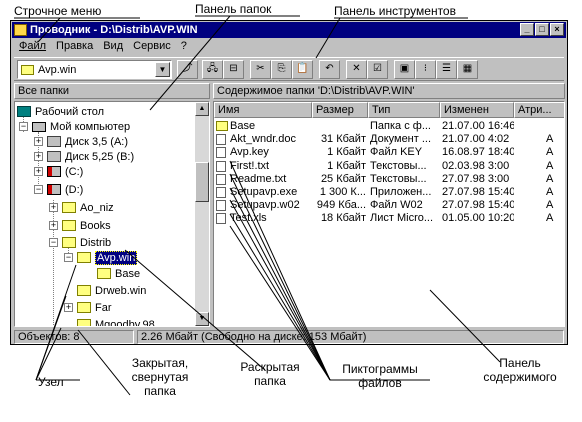 The height and width of the screenshot is (422, 582). Describe the element at coordinates (54, 141) in the screenshot. I see `floppy-icon` at that location.